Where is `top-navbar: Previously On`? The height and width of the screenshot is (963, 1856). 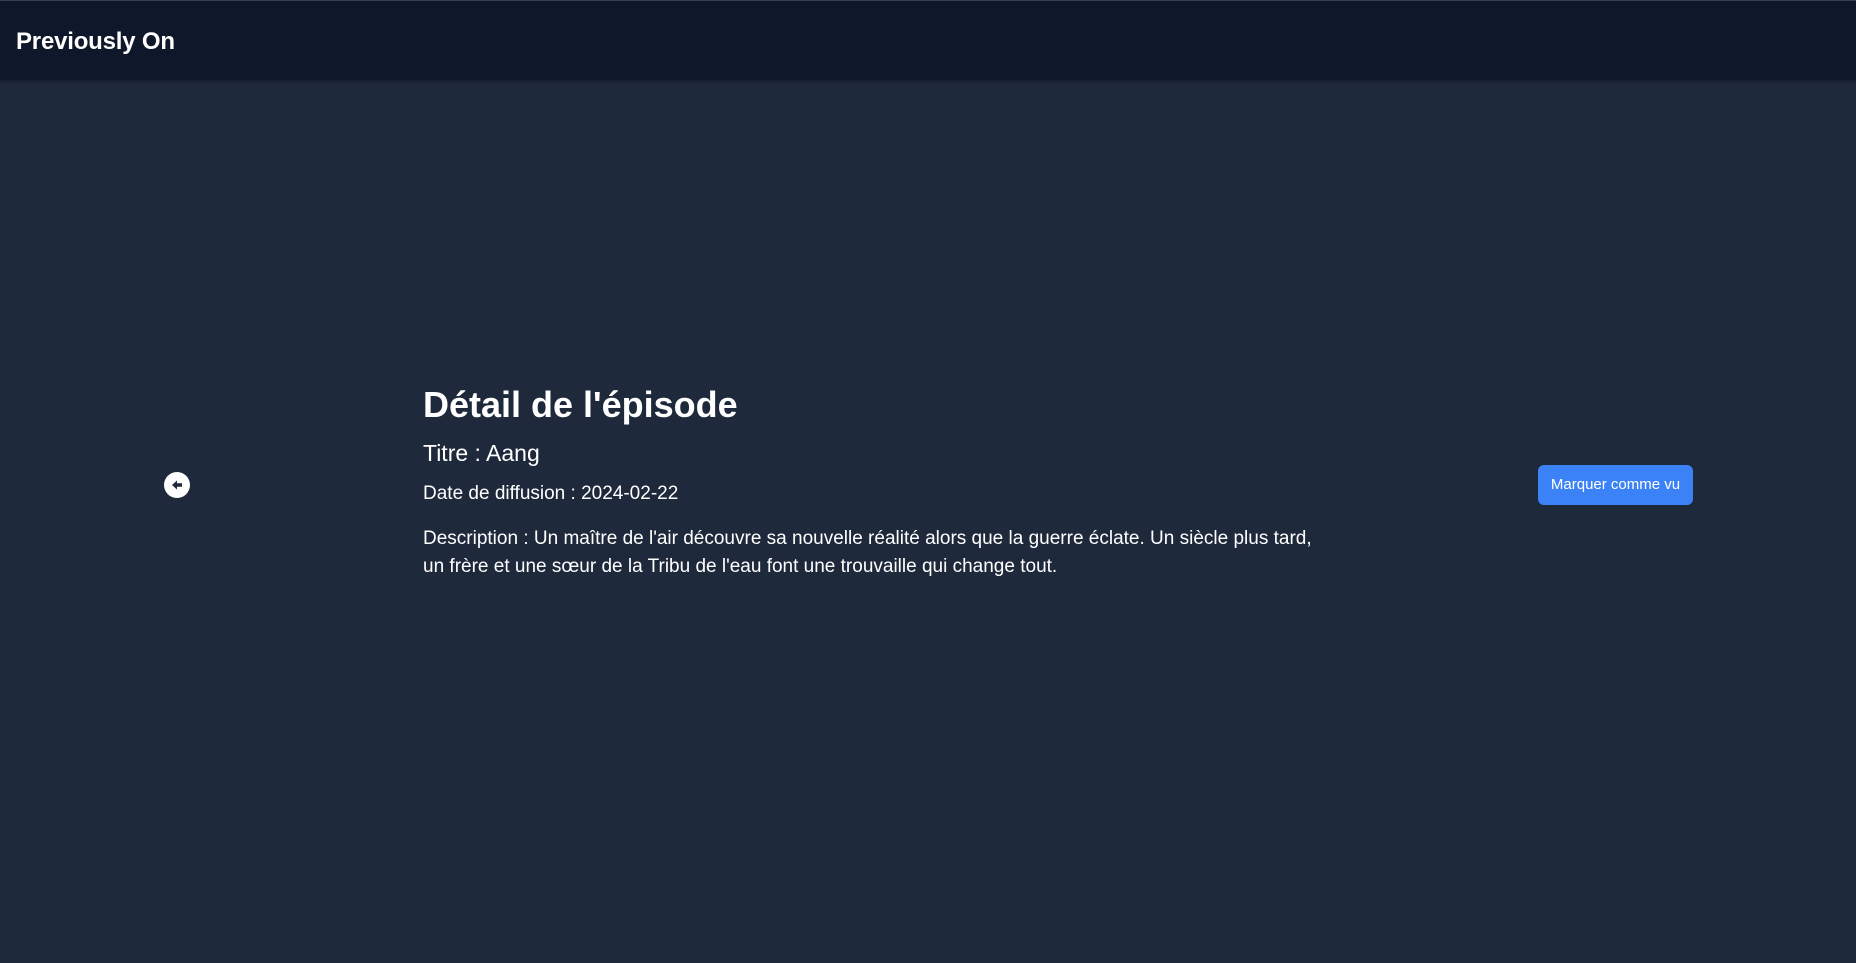
top-navbar: Previously On is located at coordinates (928, 40).